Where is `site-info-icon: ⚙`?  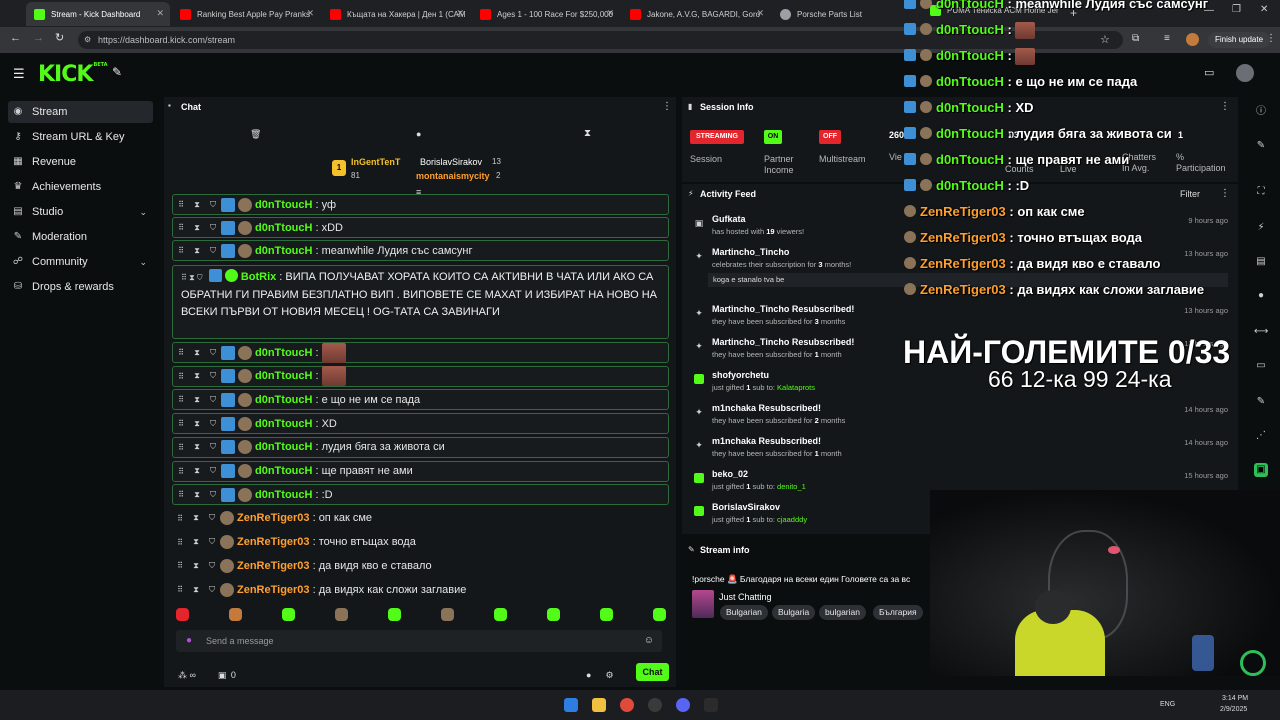
site-info-icon: ⚙ is located at coordinates (87, 39).